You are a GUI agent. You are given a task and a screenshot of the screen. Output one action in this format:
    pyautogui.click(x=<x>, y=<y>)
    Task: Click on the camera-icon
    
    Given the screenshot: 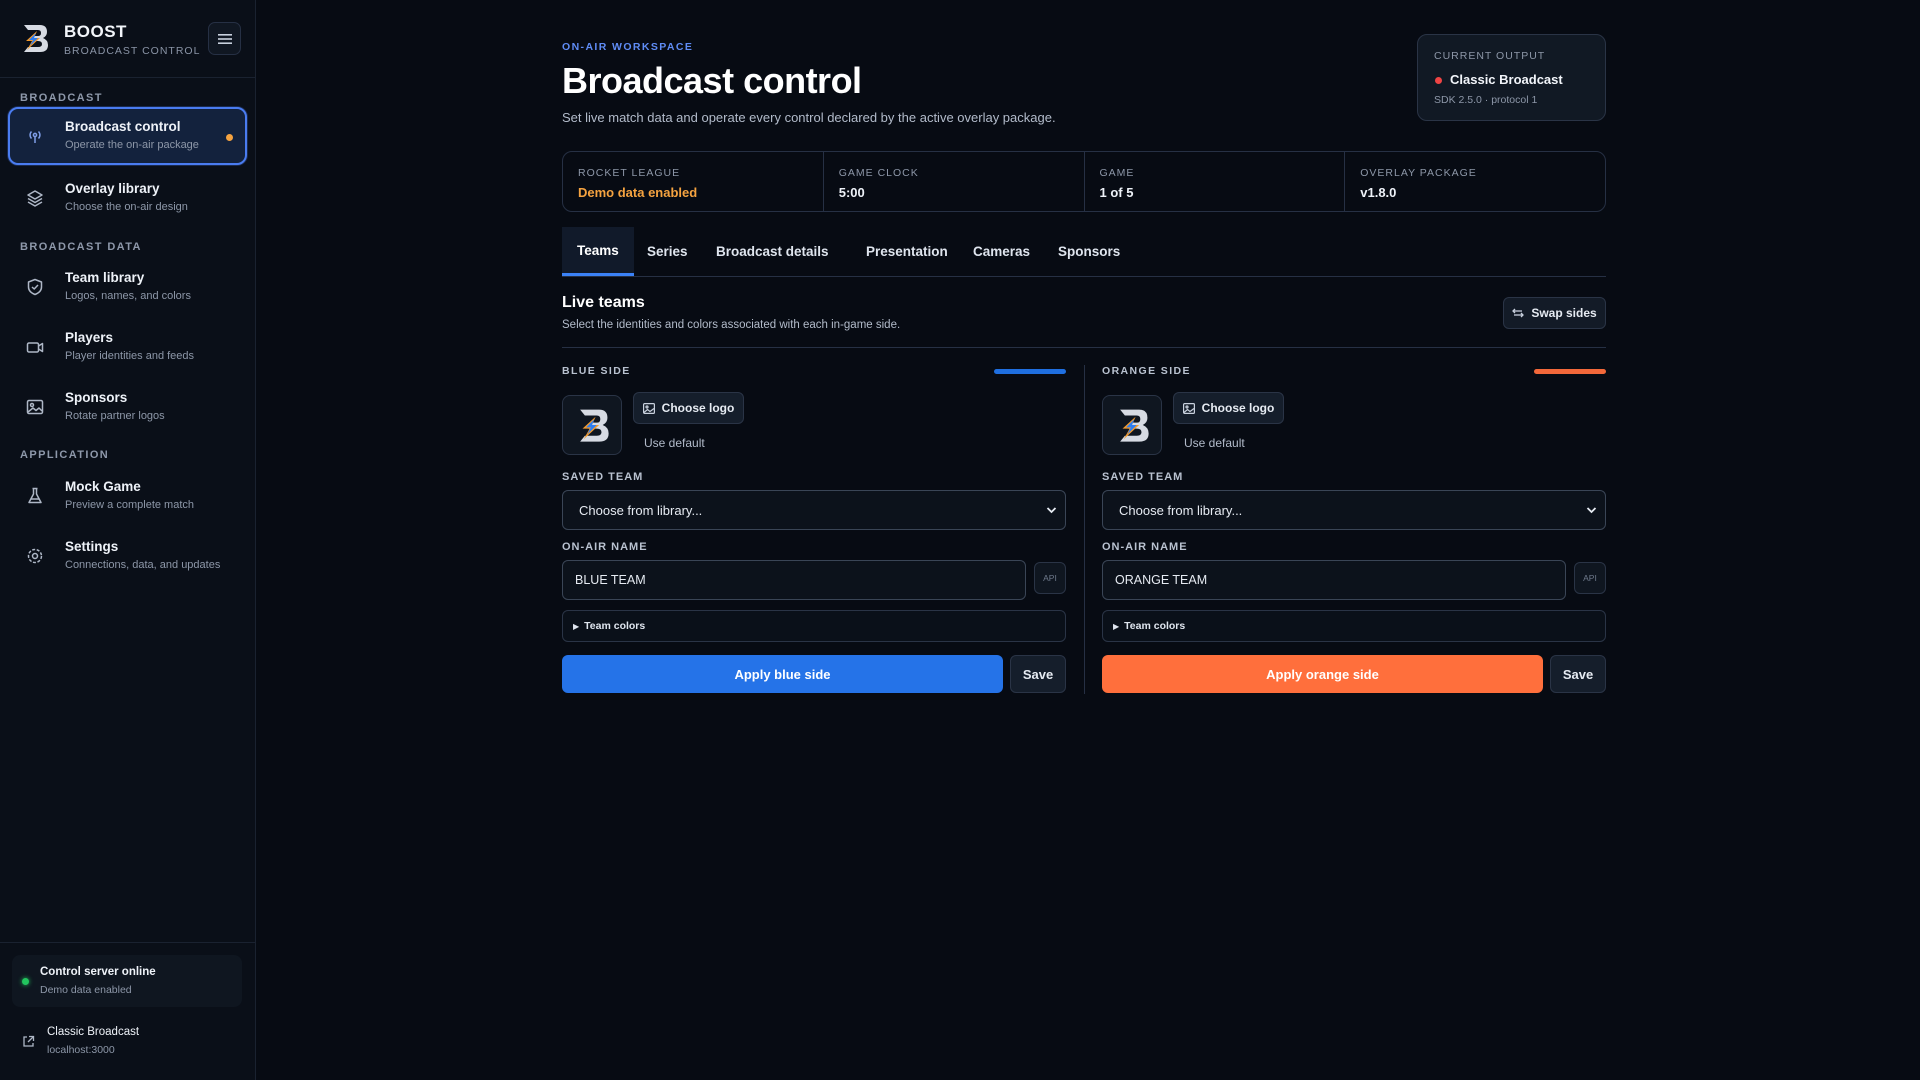 What is the action you would take?
    pyautogui.click(x=35, y=347)
    